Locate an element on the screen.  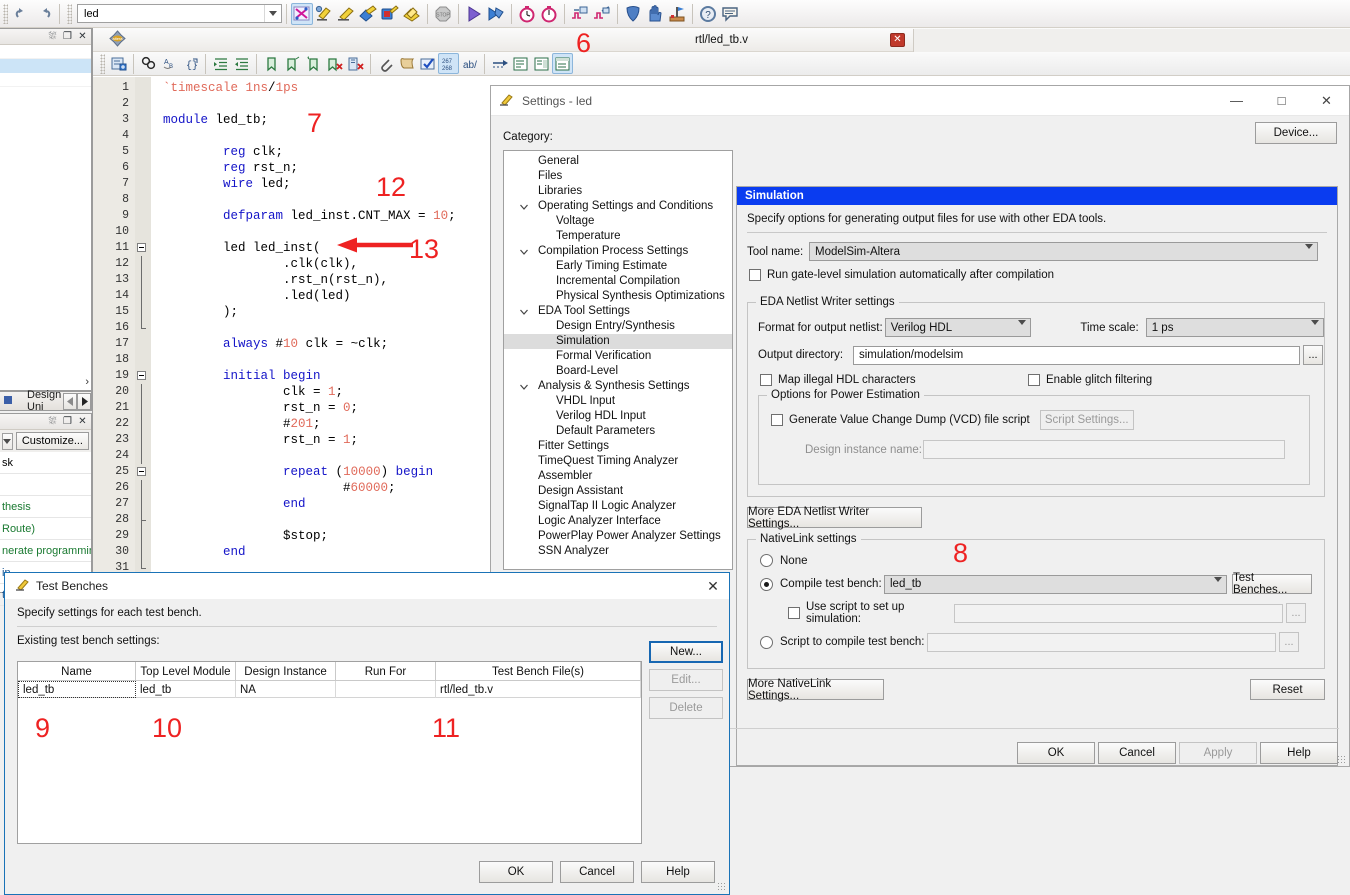
code-folding-gutter is located at coordinates (143, 328).